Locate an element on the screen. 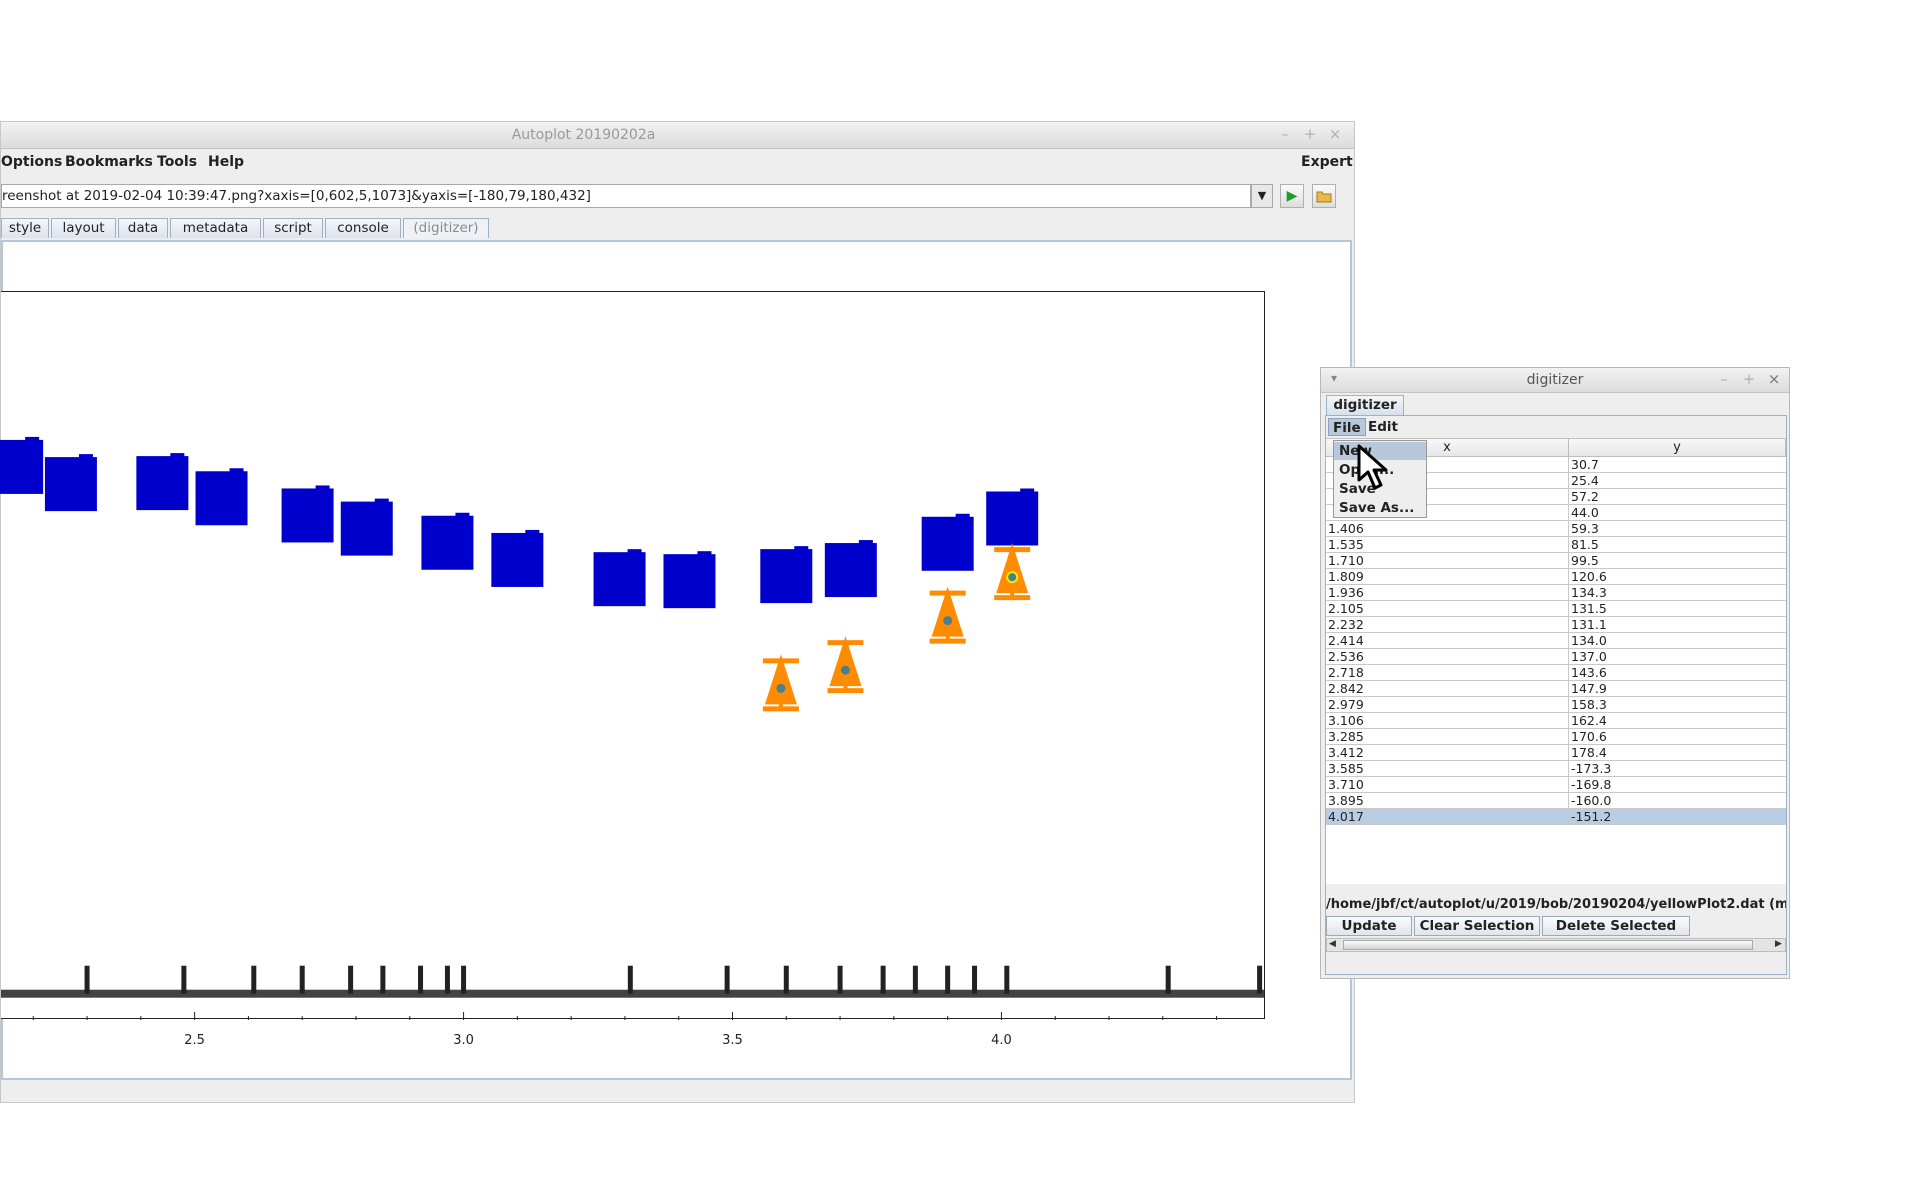 This screenshot has height=1200, width=1920. cell-x: 2.232 is located at coordinates (1448, 624).